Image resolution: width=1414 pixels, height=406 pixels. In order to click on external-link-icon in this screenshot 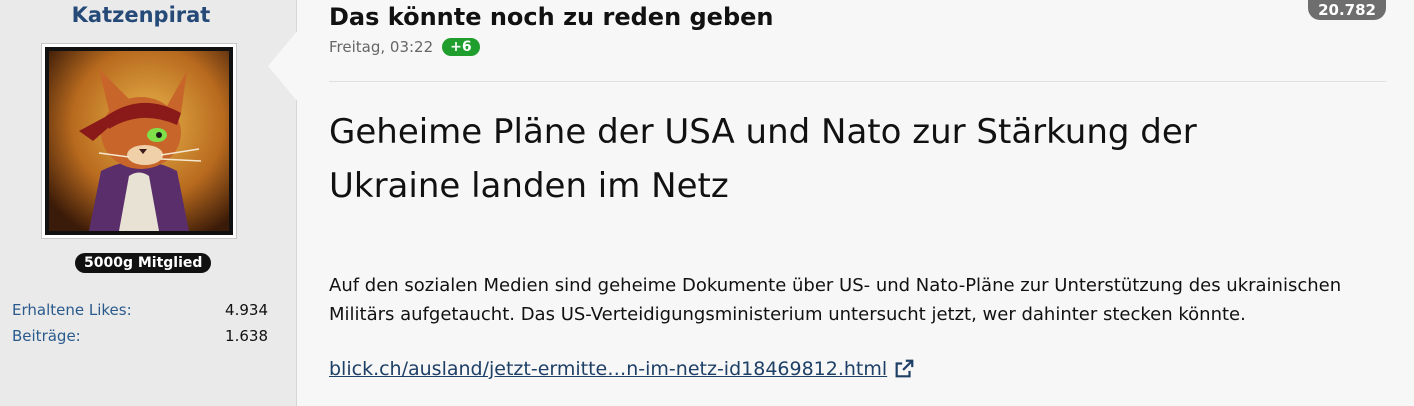, I will do `click(904, 369)`.